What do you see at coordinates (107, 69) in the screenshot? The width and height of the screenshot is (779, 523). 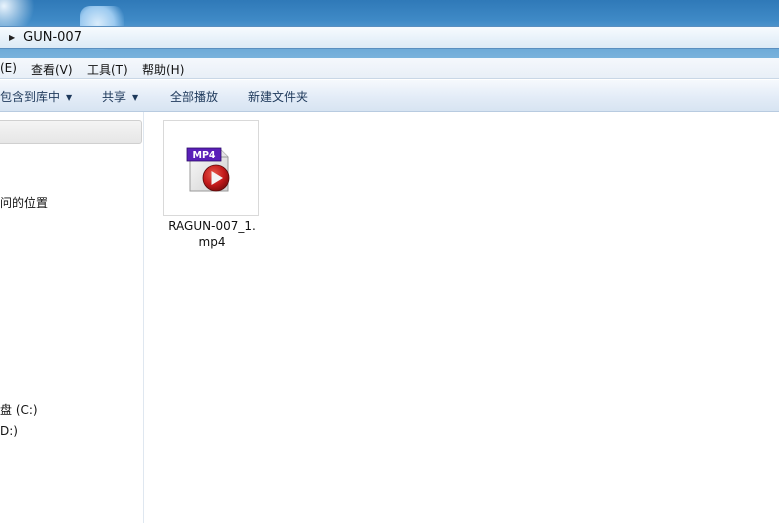 I see `menu-tools: 工具(T)` at bounding box center [107, 69].